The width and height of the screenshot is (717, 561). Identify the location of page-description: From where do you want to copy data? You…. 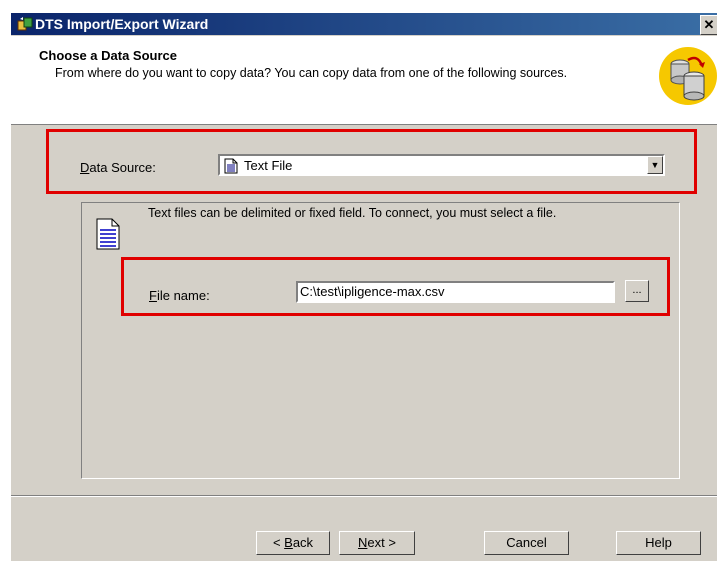
(311, 73).